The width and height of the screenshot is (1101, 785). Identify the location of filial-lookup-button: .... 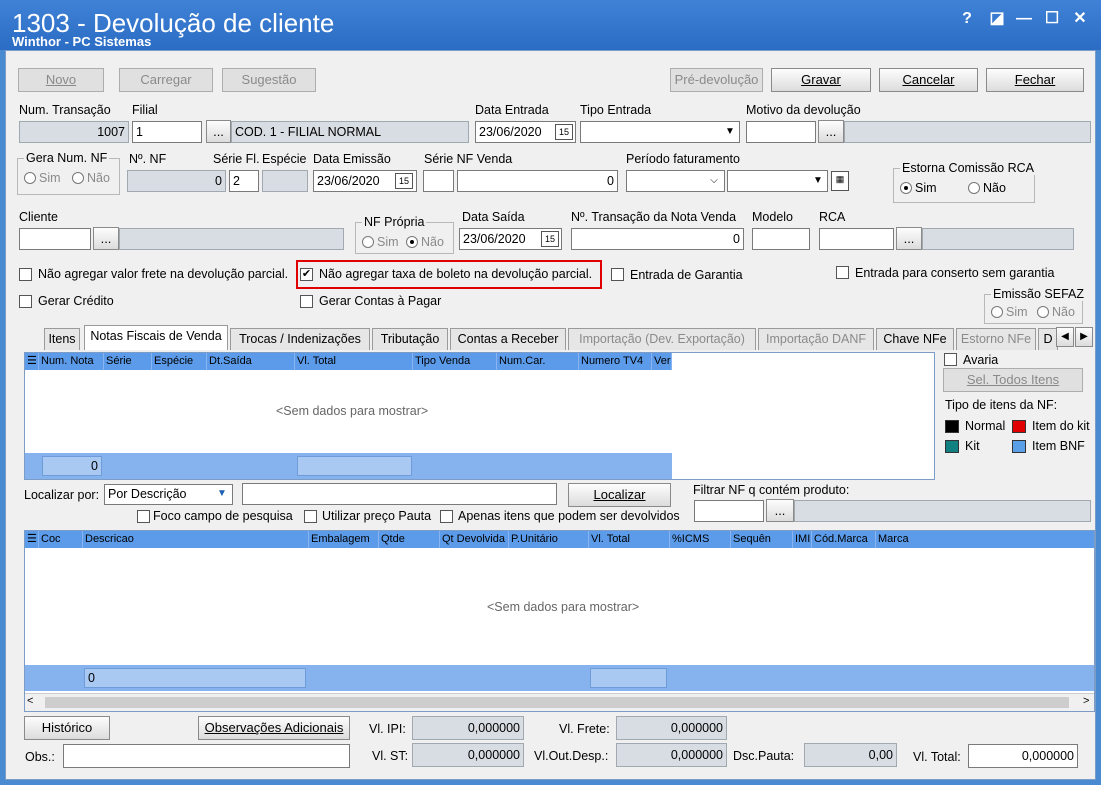
(218, 131).